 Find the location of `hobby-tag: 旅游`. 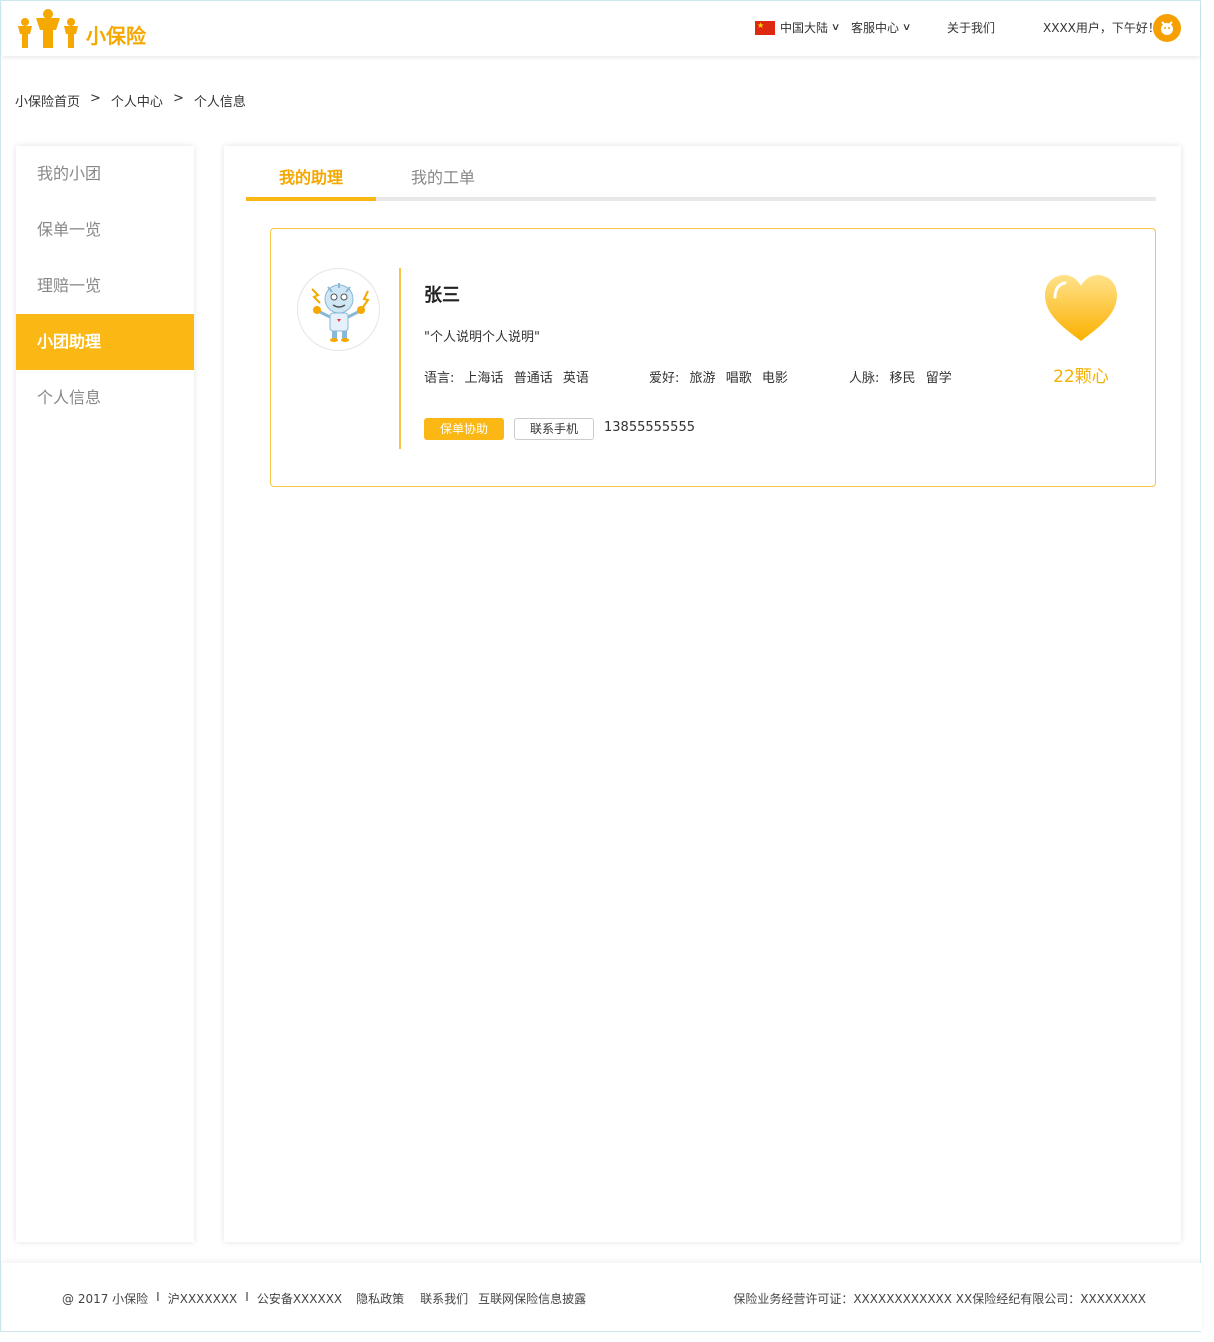

hobby-tag: 旅游 is located at coordinates (702, 378).